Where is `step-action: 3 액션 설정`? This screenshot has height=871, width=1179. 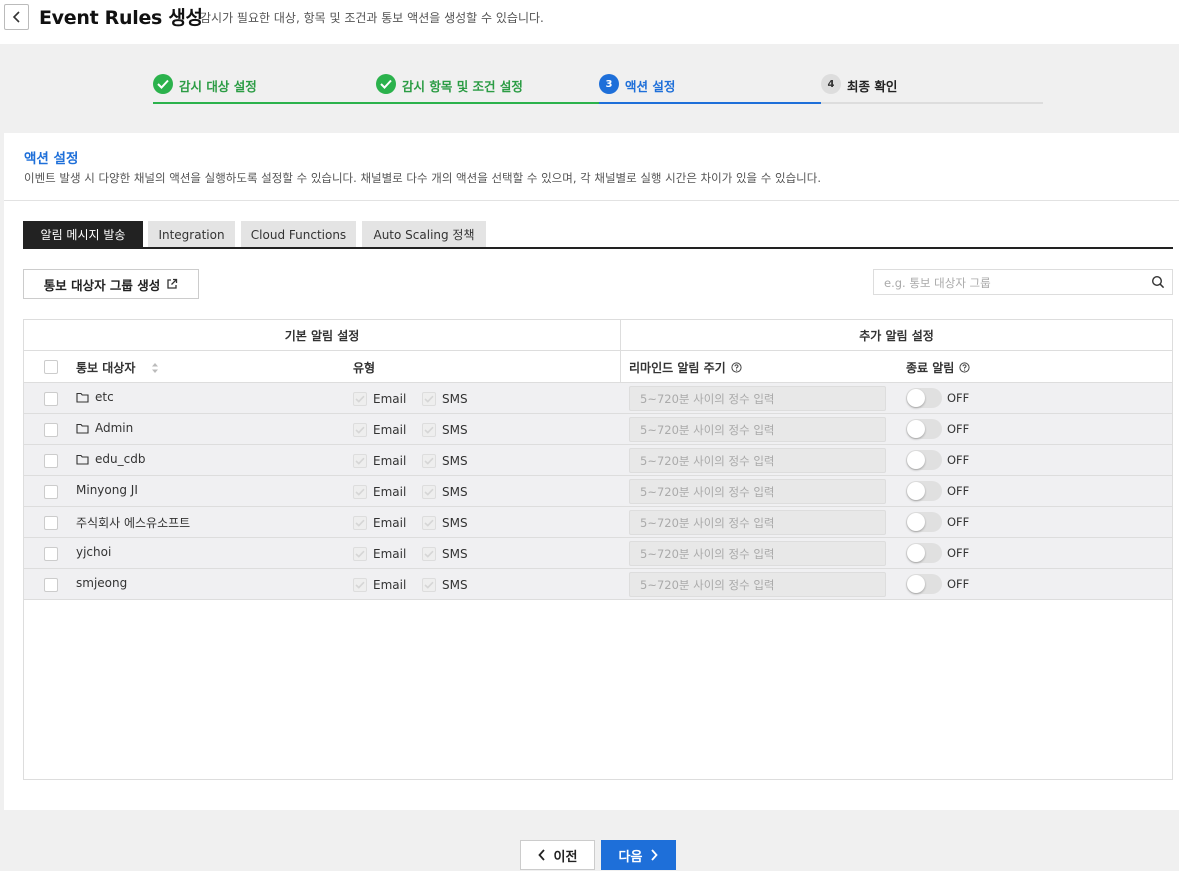 step-action: 3 액션 설정 is located at coordinates (710, 89).